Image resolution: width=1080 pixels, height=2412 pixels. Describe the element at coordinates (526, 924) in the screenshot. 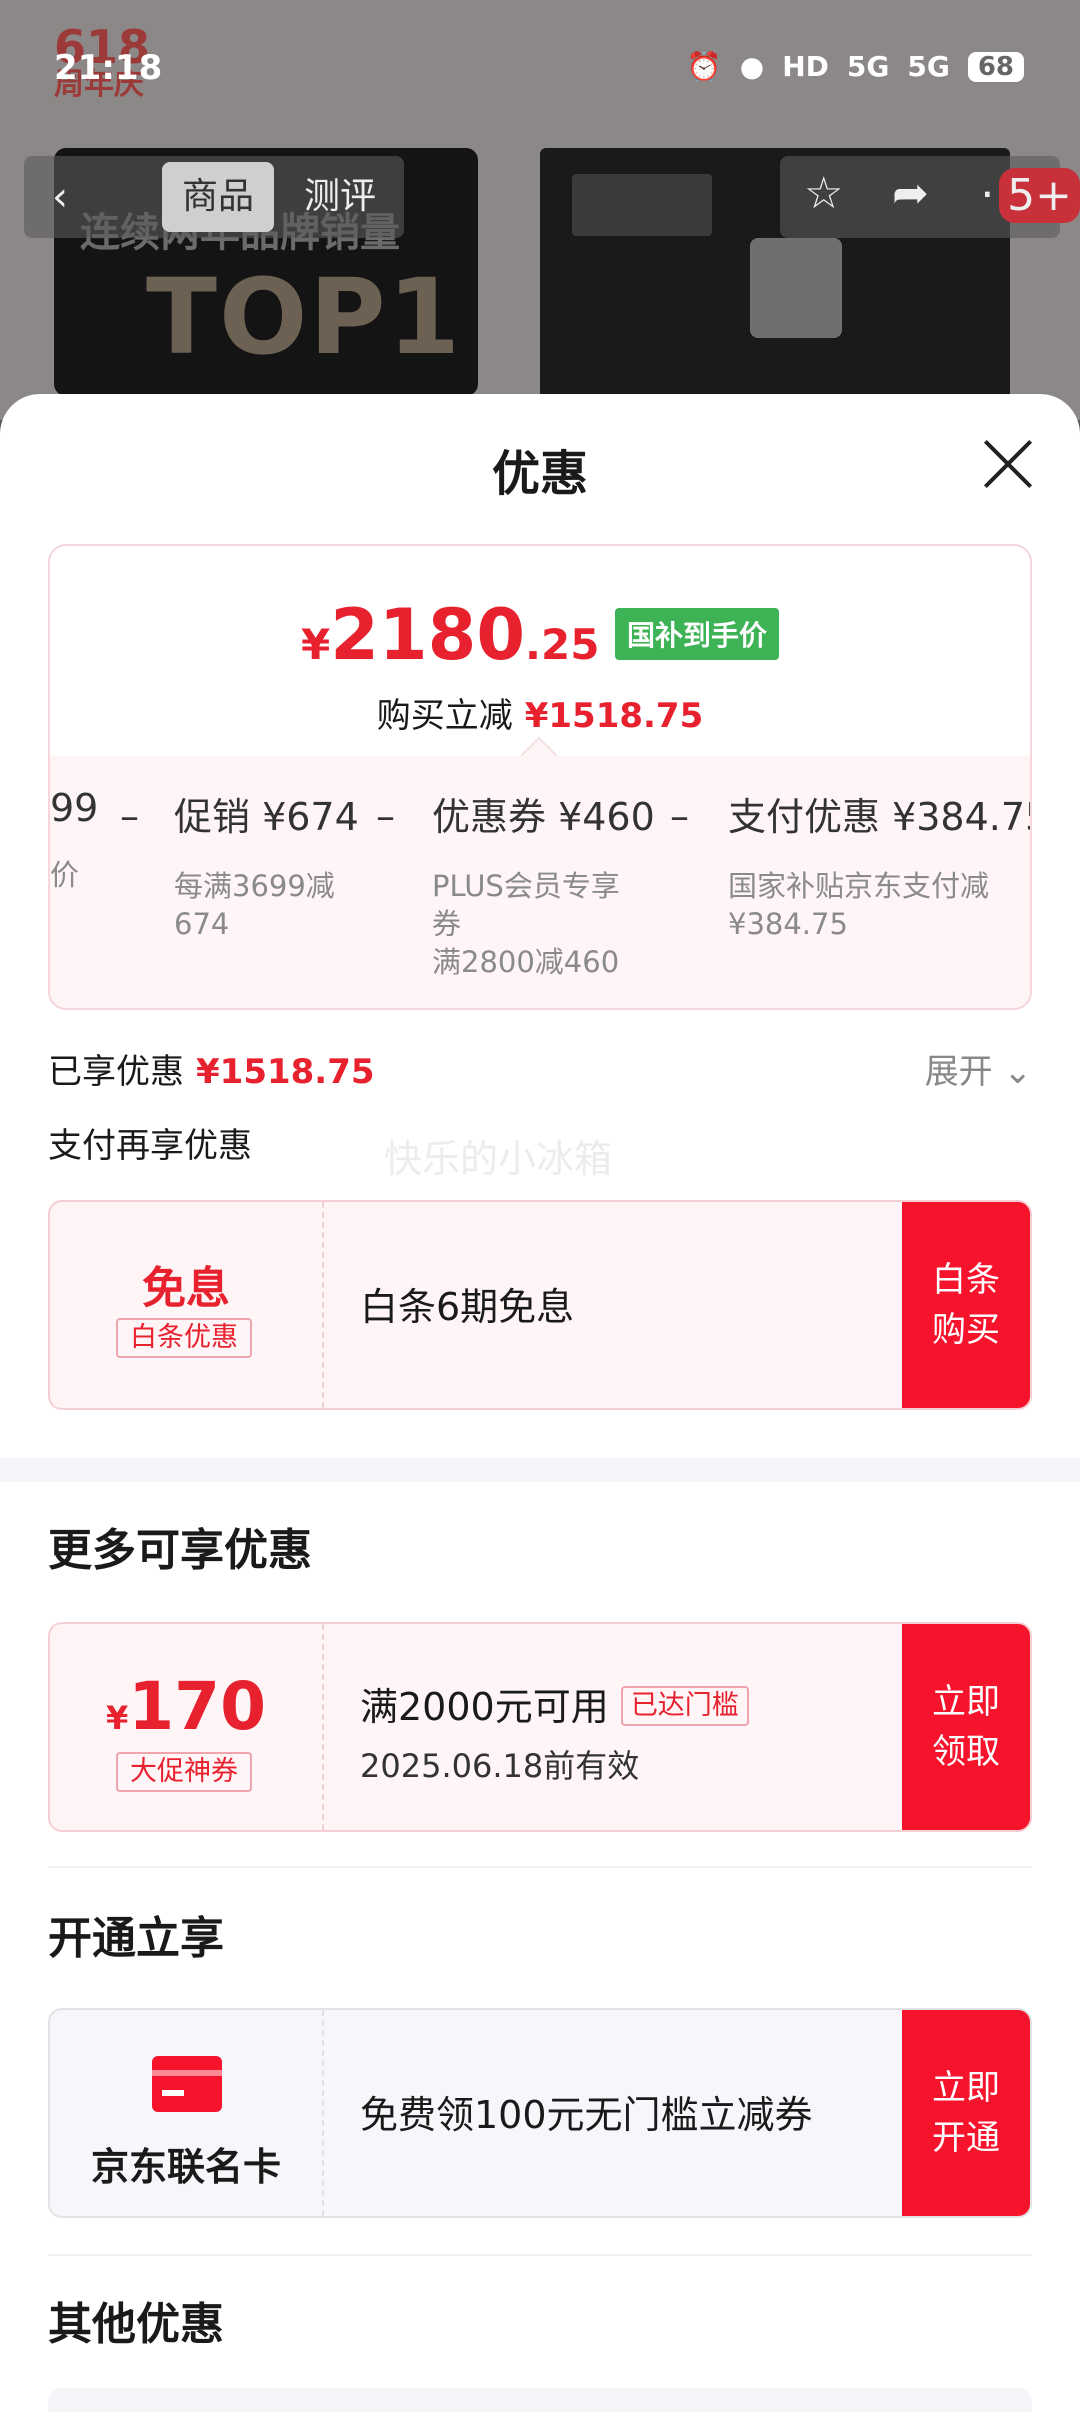

I see `breakdown-desc: PLUS会员专享 券 满2800减460` at that location.